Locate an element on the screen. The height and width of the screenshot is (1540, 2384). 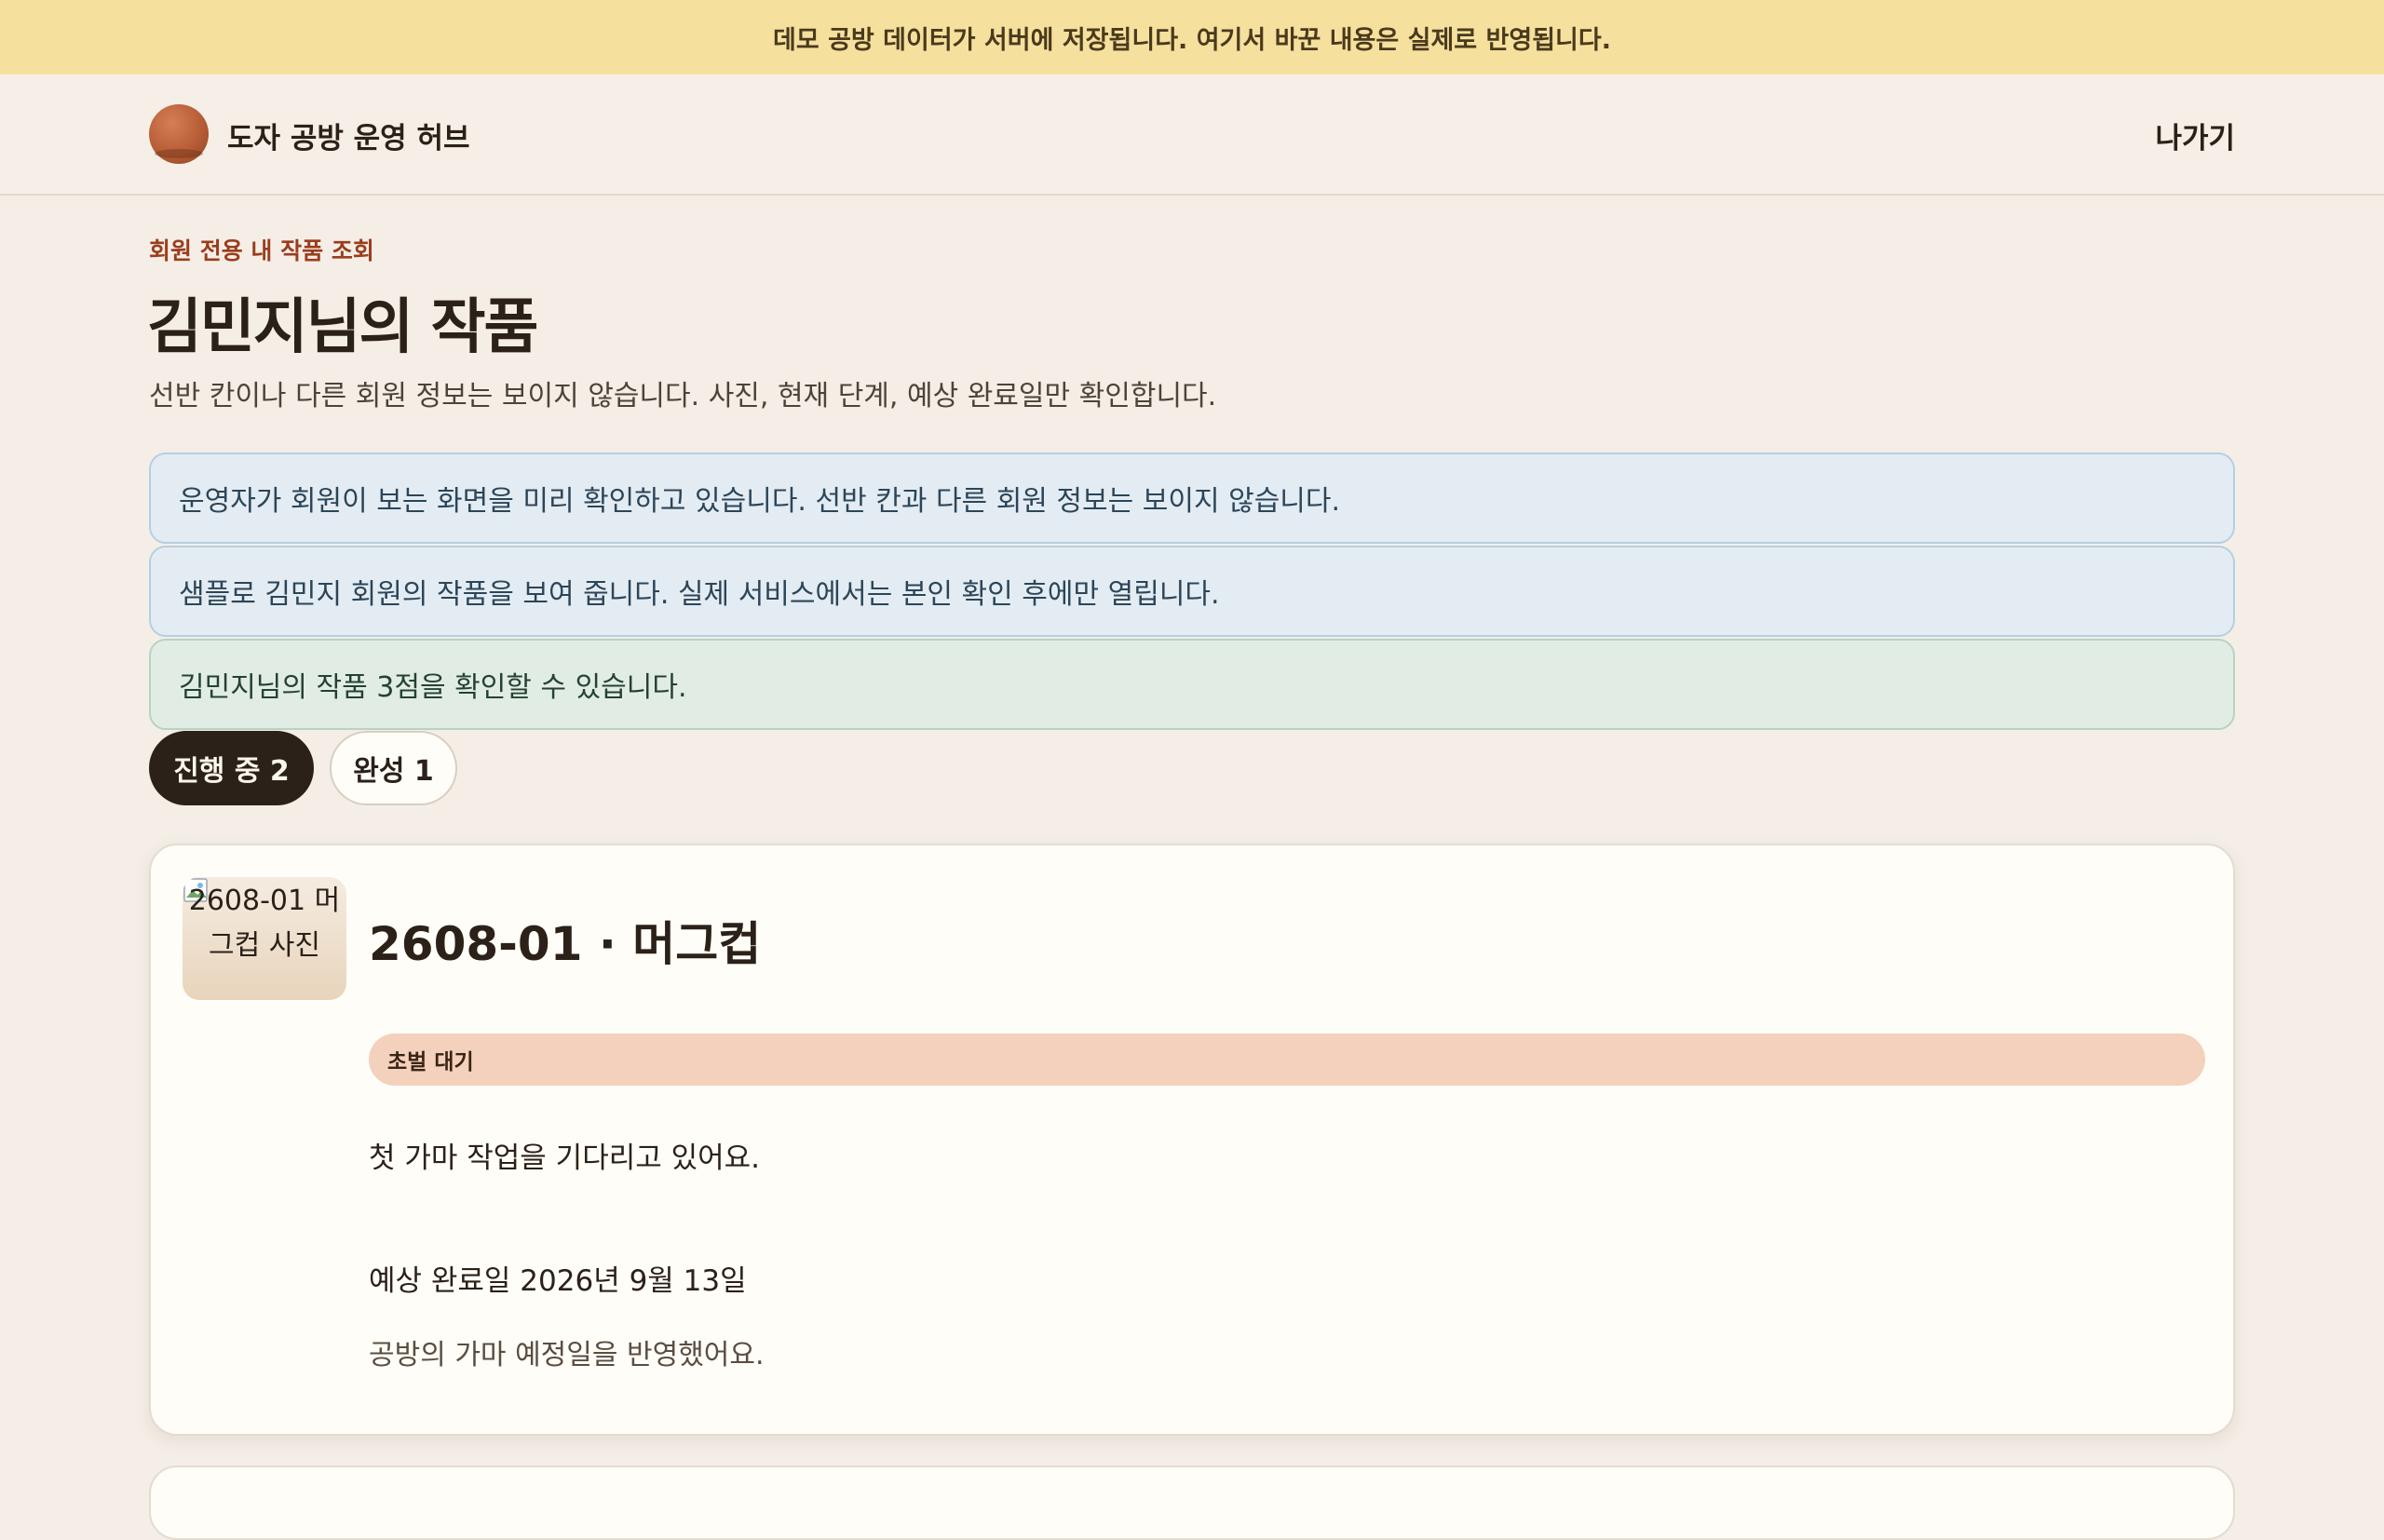
app-title: 도자 공방 운영 허브 is located at coordinates (348, 138).